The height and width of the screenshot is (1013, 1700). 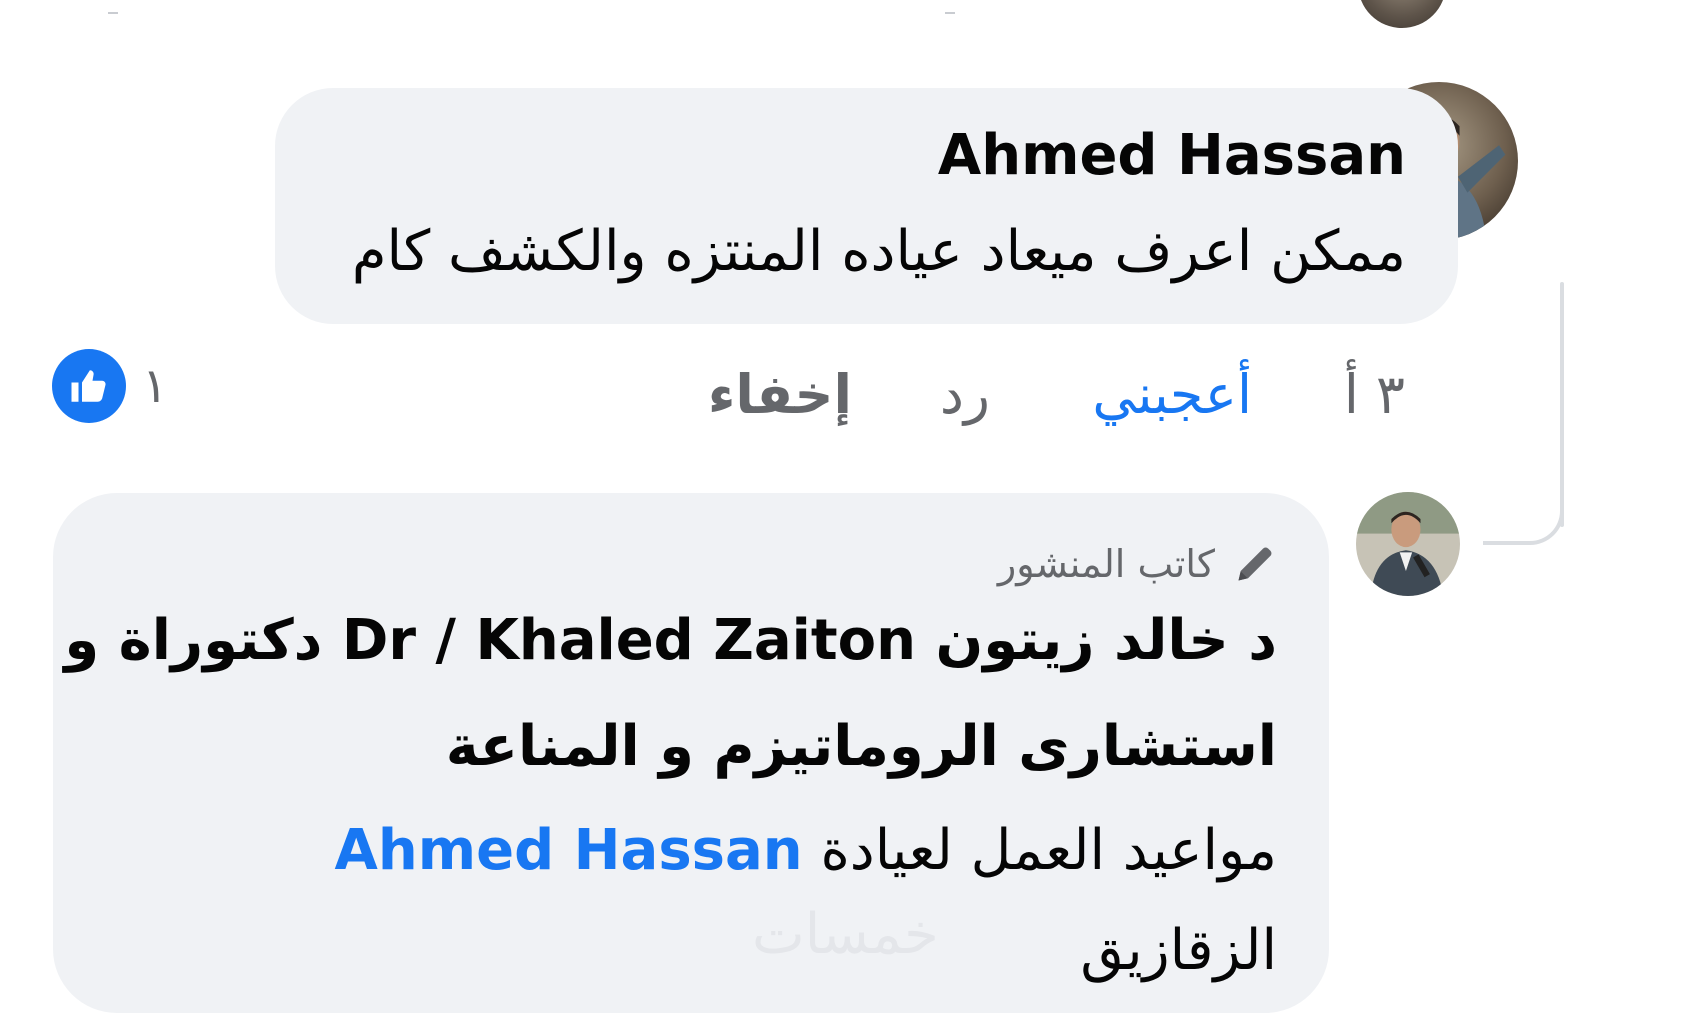 What do you see at coordinates (845, 934) in the screenshot?
I see `watermark: خمسات` at bounding box center [845, 934].